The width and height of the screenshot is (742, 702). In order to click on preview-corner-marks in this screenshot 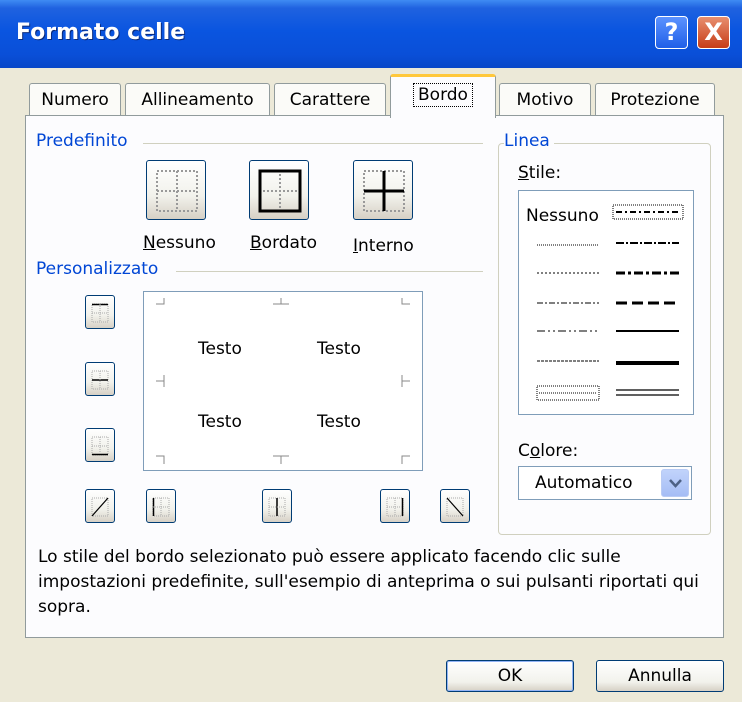, I will do `click(283, 381)`.